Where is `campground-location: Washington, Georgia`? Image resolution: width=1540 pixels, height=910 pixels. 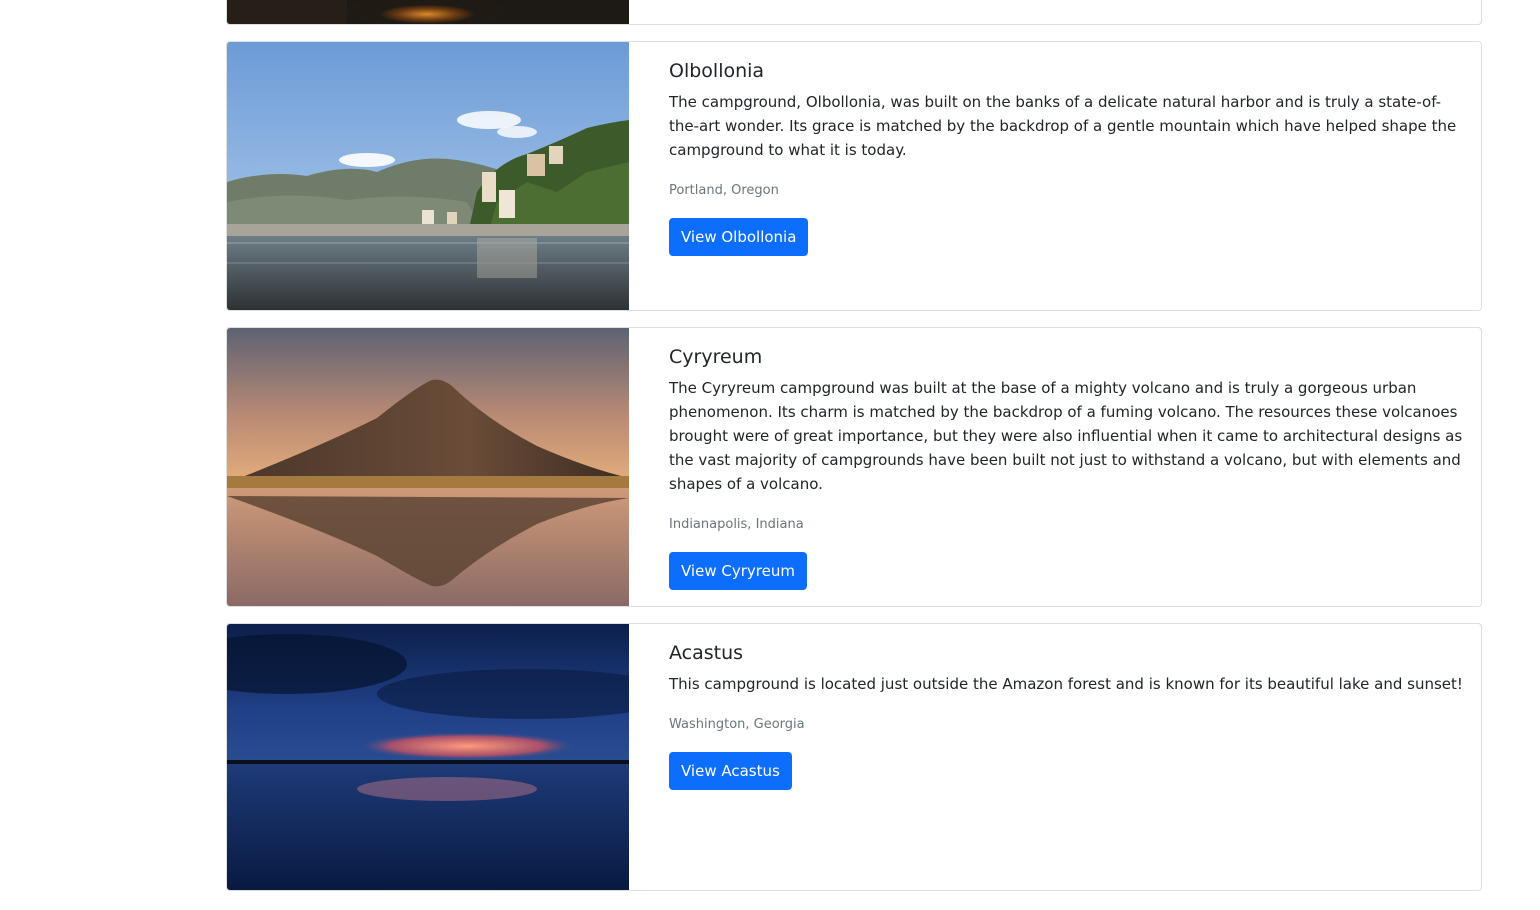 campground-location: Washington, Georgia is located at coordinates (737, 724).